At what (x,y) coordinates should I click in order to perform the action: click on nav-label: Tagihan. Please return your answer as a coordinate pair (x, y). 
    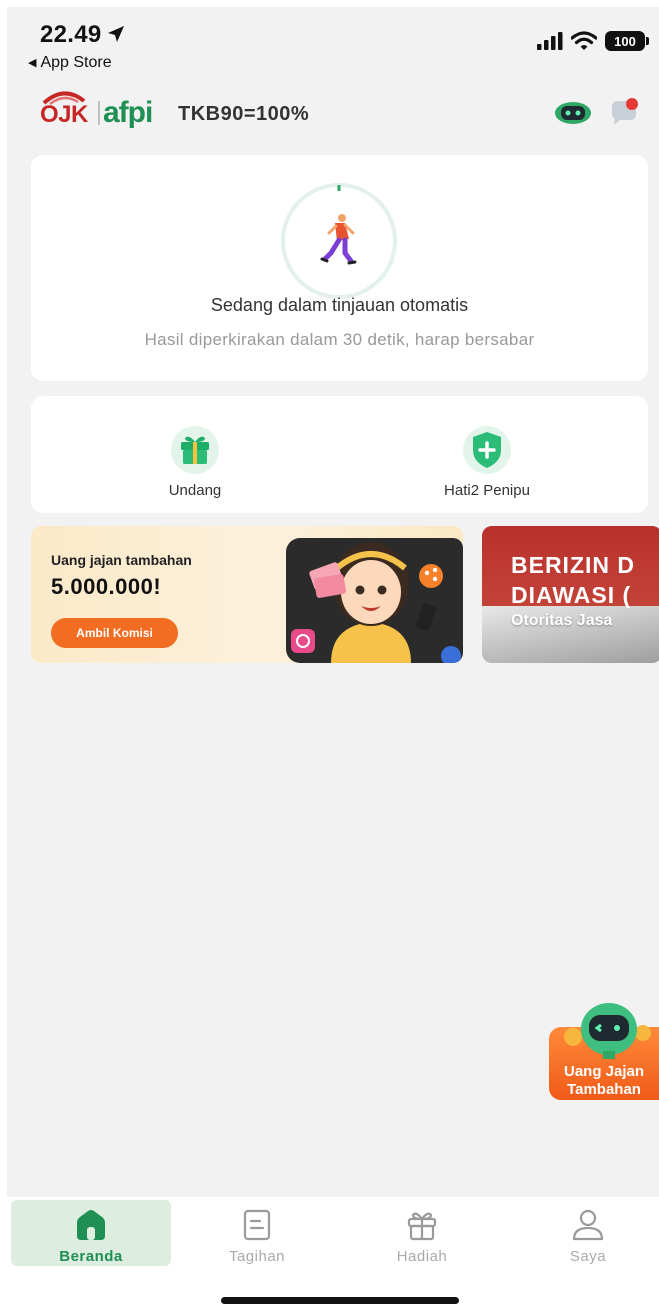
    Looking at the image, I should click on (257, 1256).